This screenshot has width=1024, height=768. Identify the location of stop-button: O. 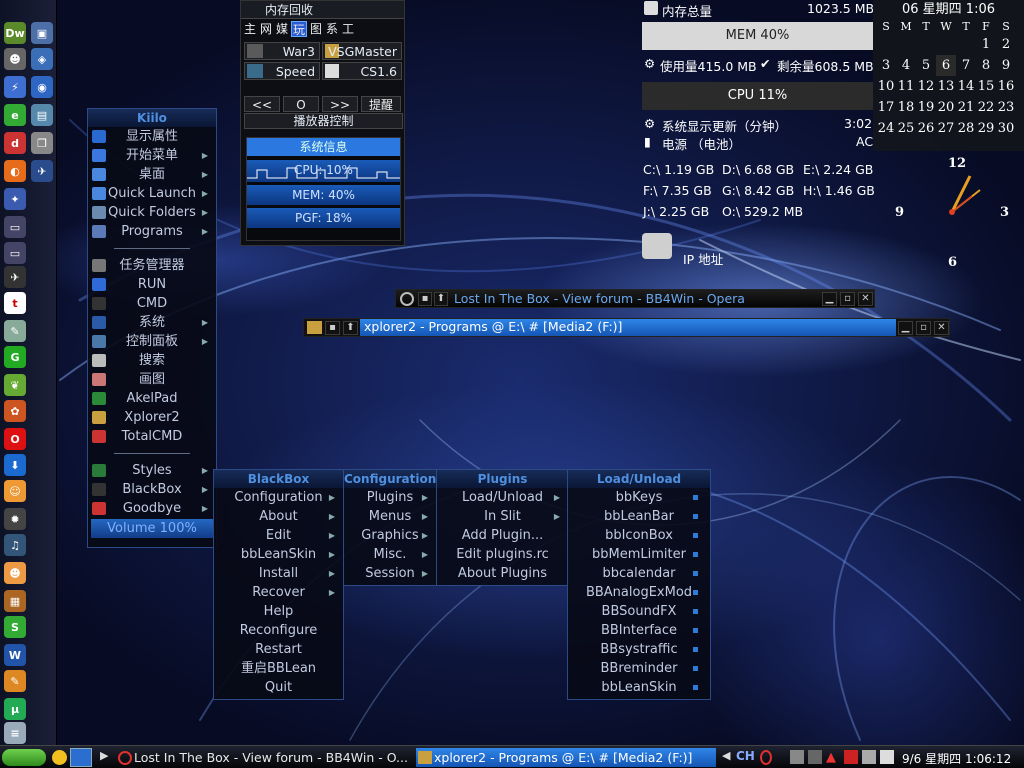
(301, 104).